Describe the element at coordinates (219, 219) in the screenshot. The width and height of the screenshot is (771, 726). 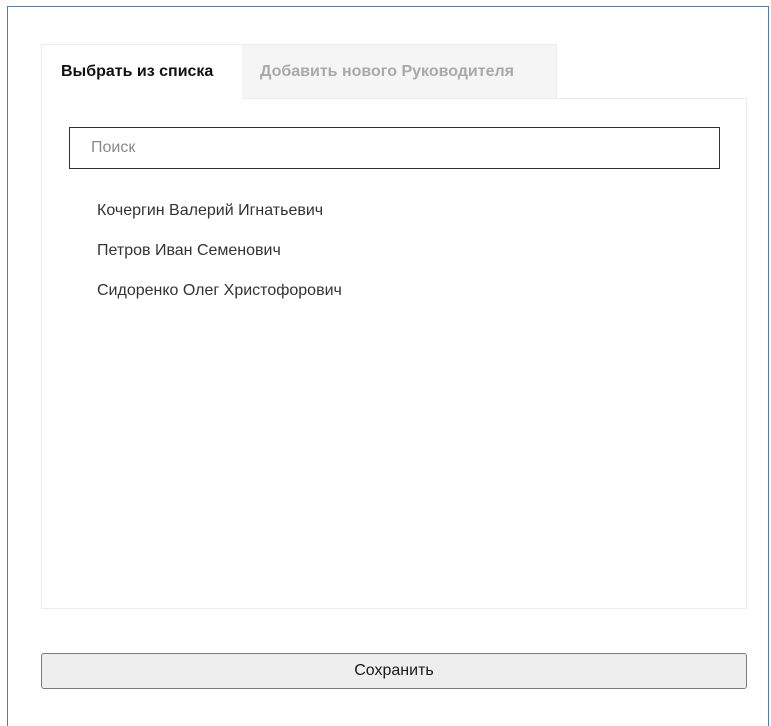
I see `list-item: Кочергин Валерий Игнатьевич` at that location.